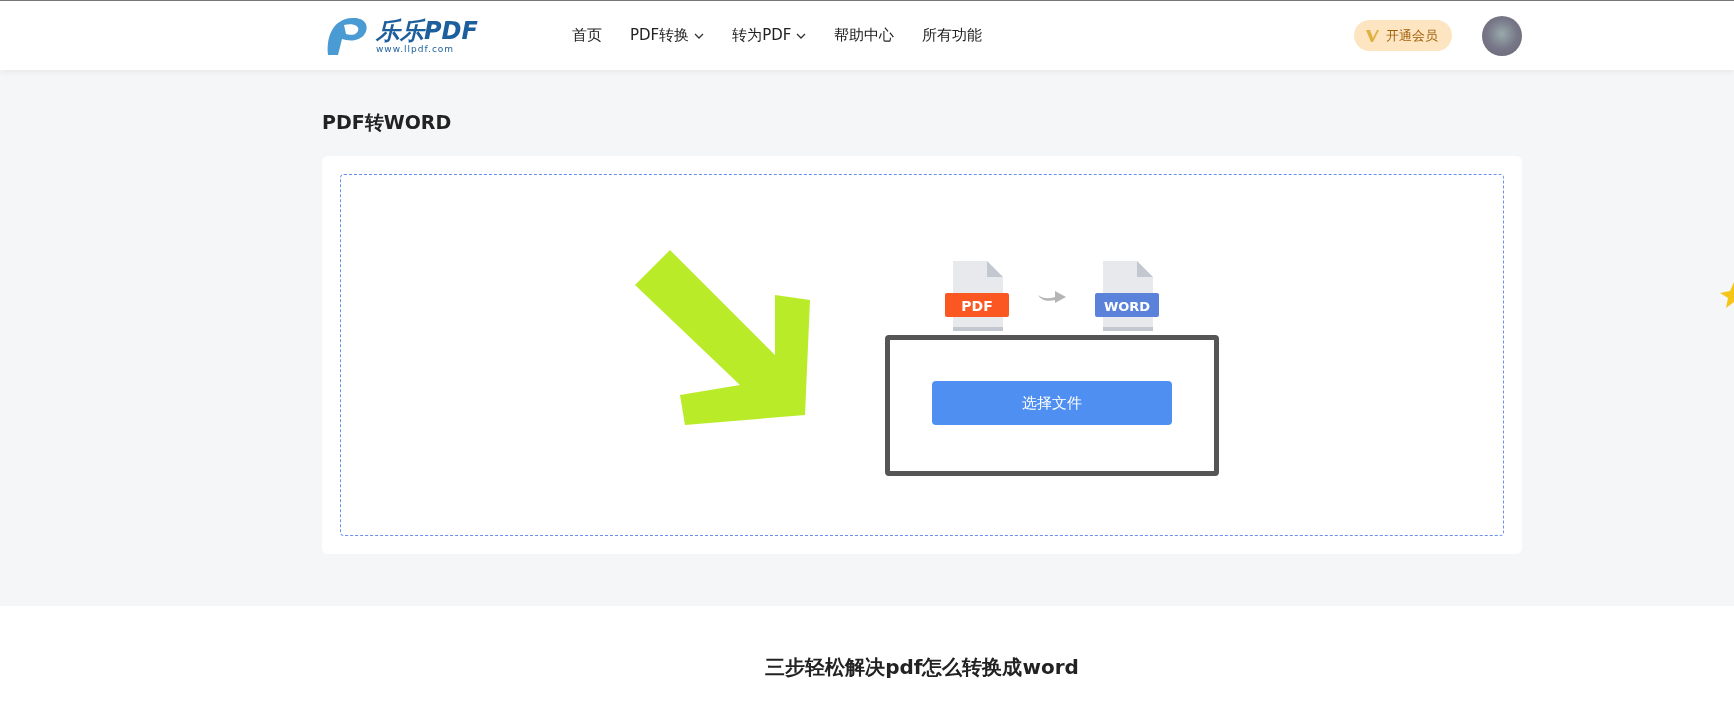  I want to click on nav-link: 转为PDF, so click(769, 35).